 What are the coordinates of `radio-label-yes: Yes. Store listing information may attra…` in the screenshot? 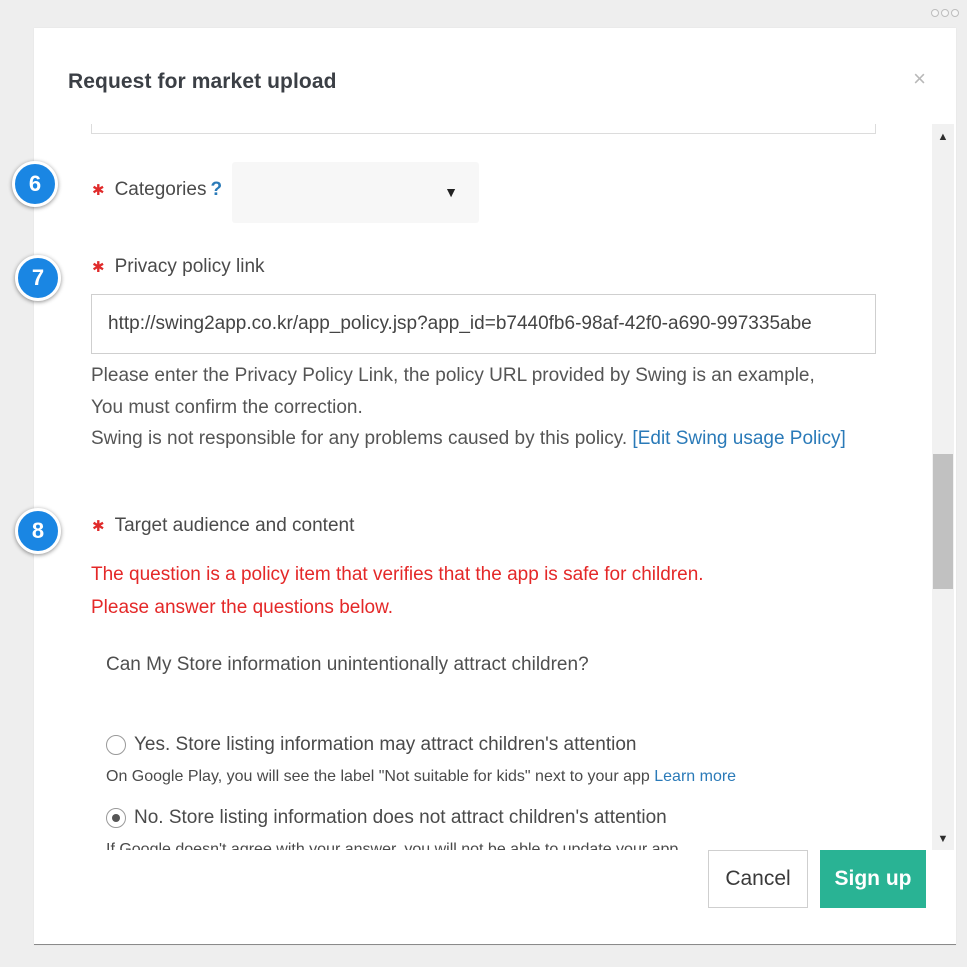 It's located at (385, 744).